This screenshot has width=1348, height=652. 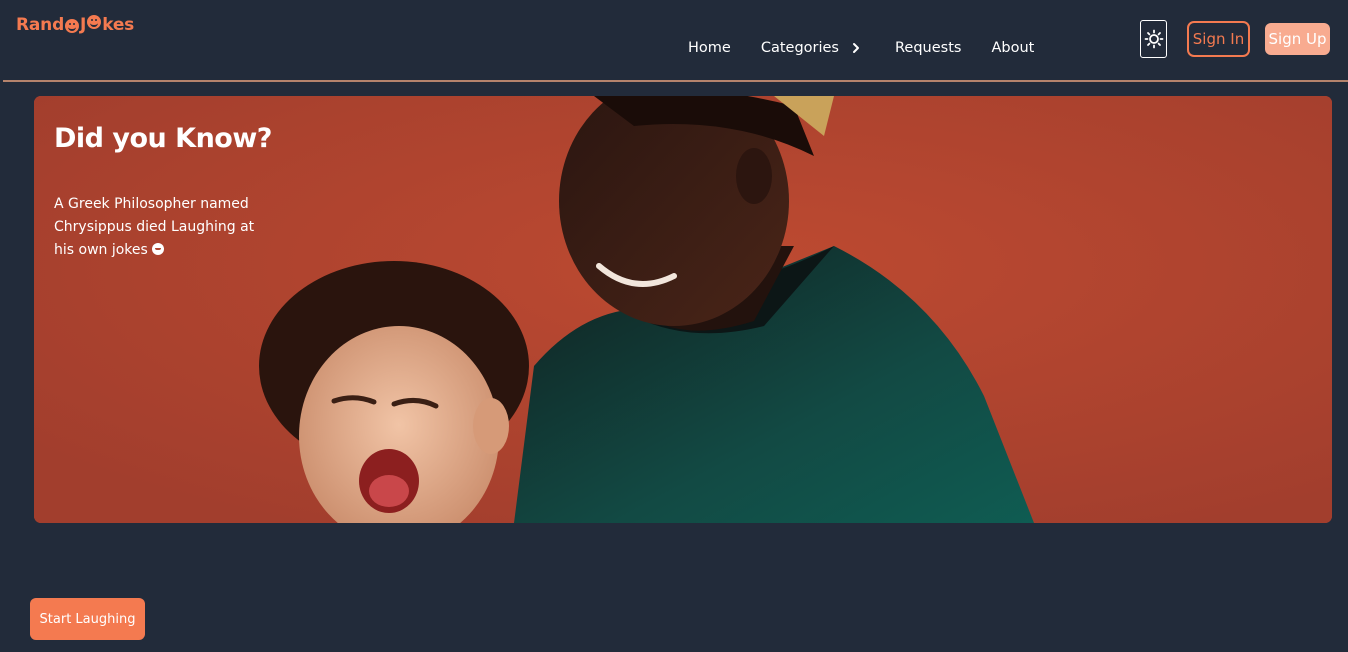 I want to click on theme-toggle-button, so click(x=1153, y=39).